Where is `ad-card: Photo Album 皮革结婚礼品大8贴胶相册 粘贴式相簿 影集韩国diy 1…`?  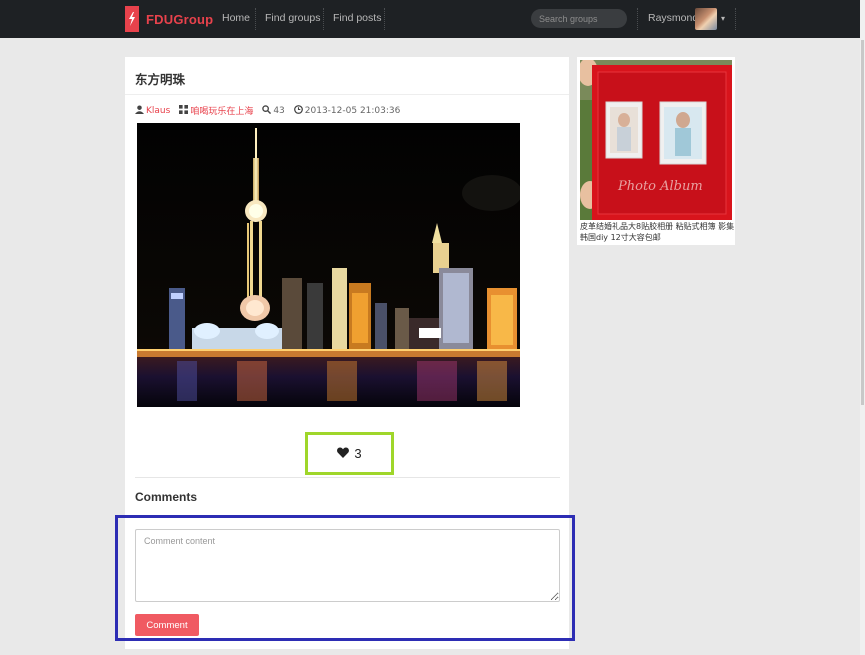
ad-card: Photo Album 皮革结婚礼品大8贴胶相册 粘贴式相簿 影集韩国diy 1… is located at coordinates (656, 151).